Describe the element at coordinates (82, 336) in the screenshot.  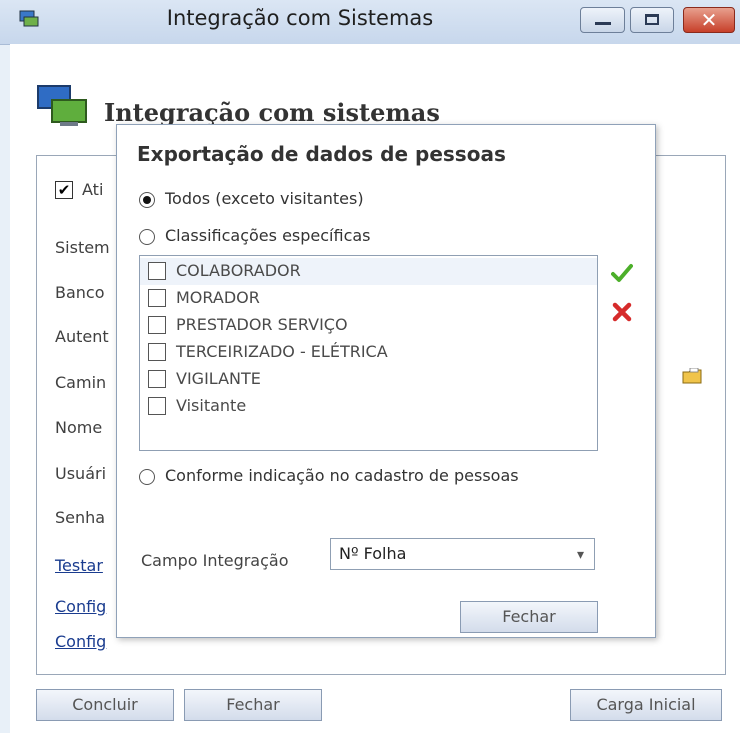
I see `authentication-label: Autent` at that location.